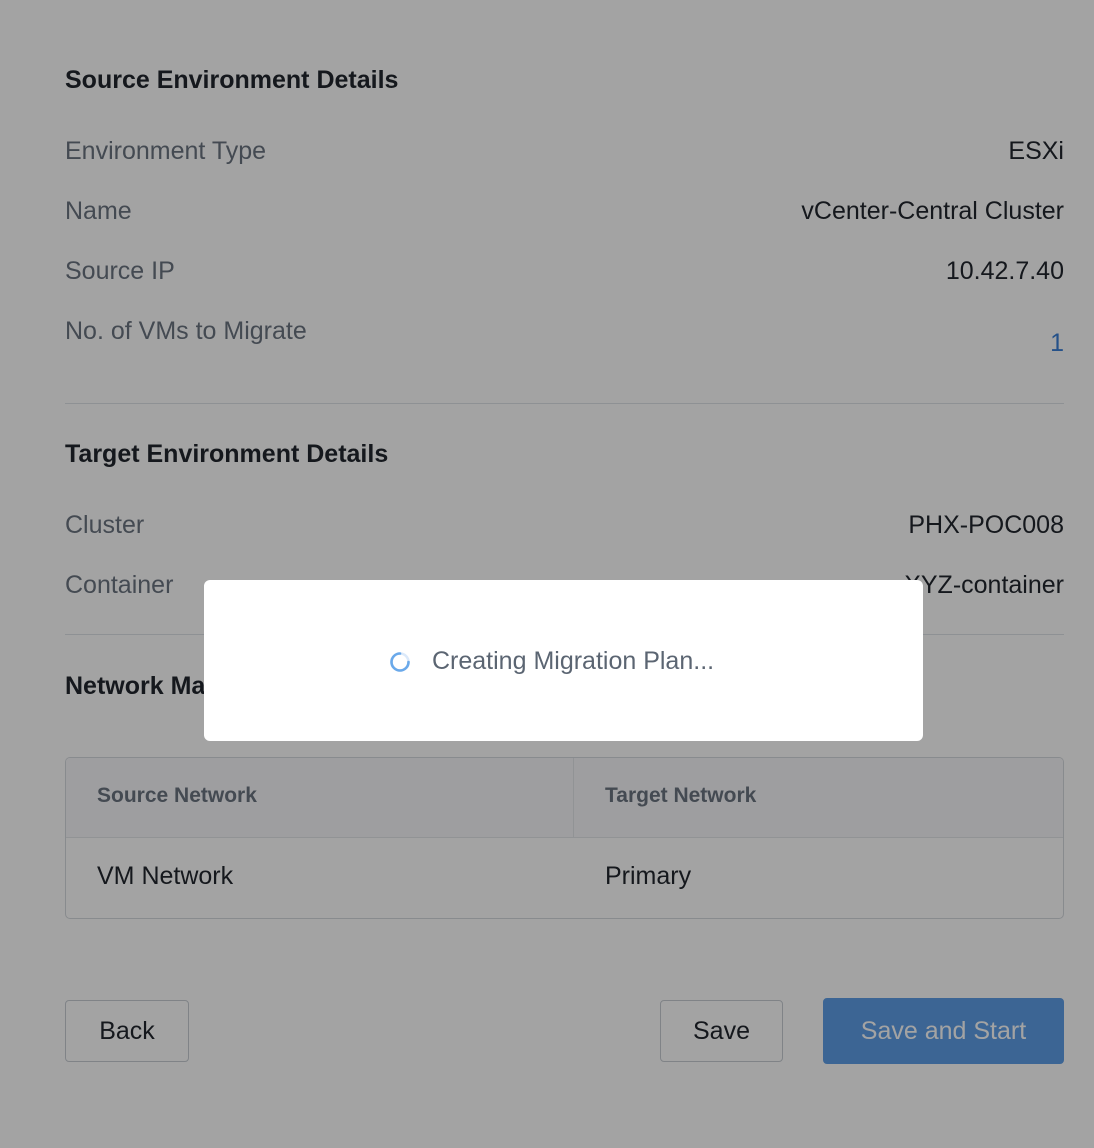  Describe the element at coordinates (400, 662) in the screenshot. I see `spinner-icon` at that location.